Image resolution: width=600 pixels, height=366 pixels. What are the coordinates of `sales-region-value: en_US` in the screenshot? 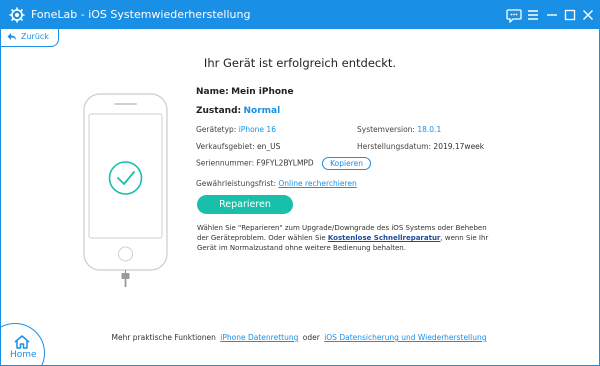 It's located at (269, 146).